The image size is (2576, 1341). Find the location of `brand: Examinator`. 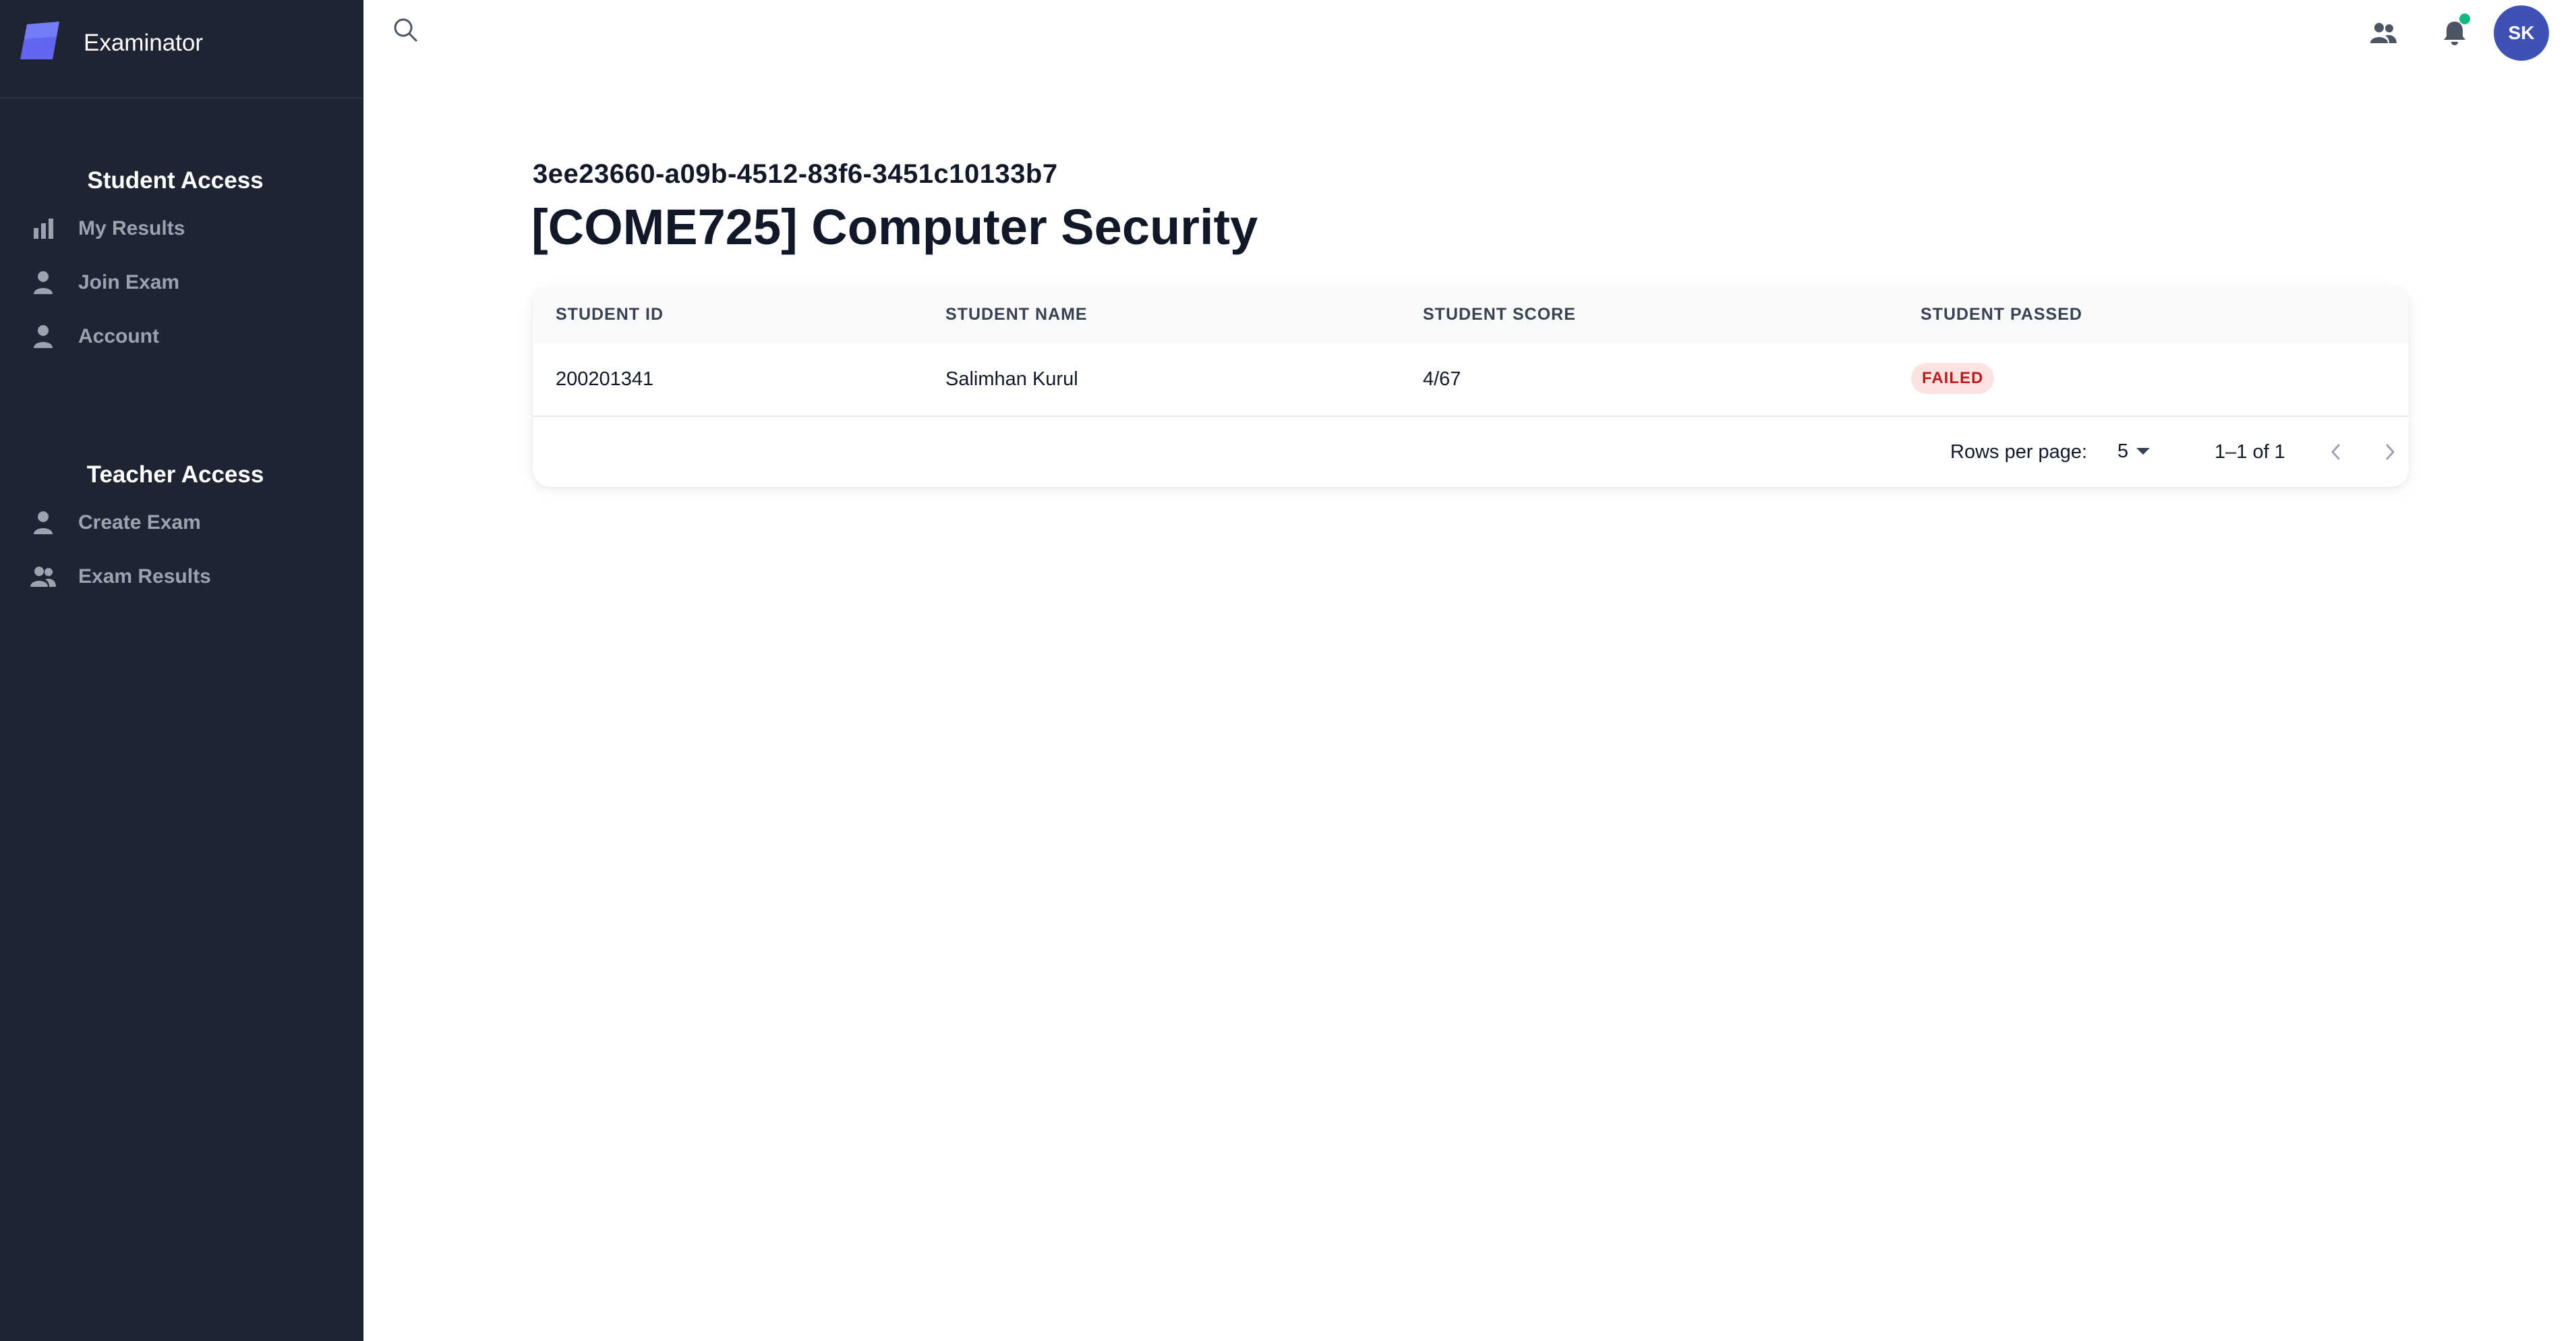

brand: Examinator is located at coordinates (181, 49).